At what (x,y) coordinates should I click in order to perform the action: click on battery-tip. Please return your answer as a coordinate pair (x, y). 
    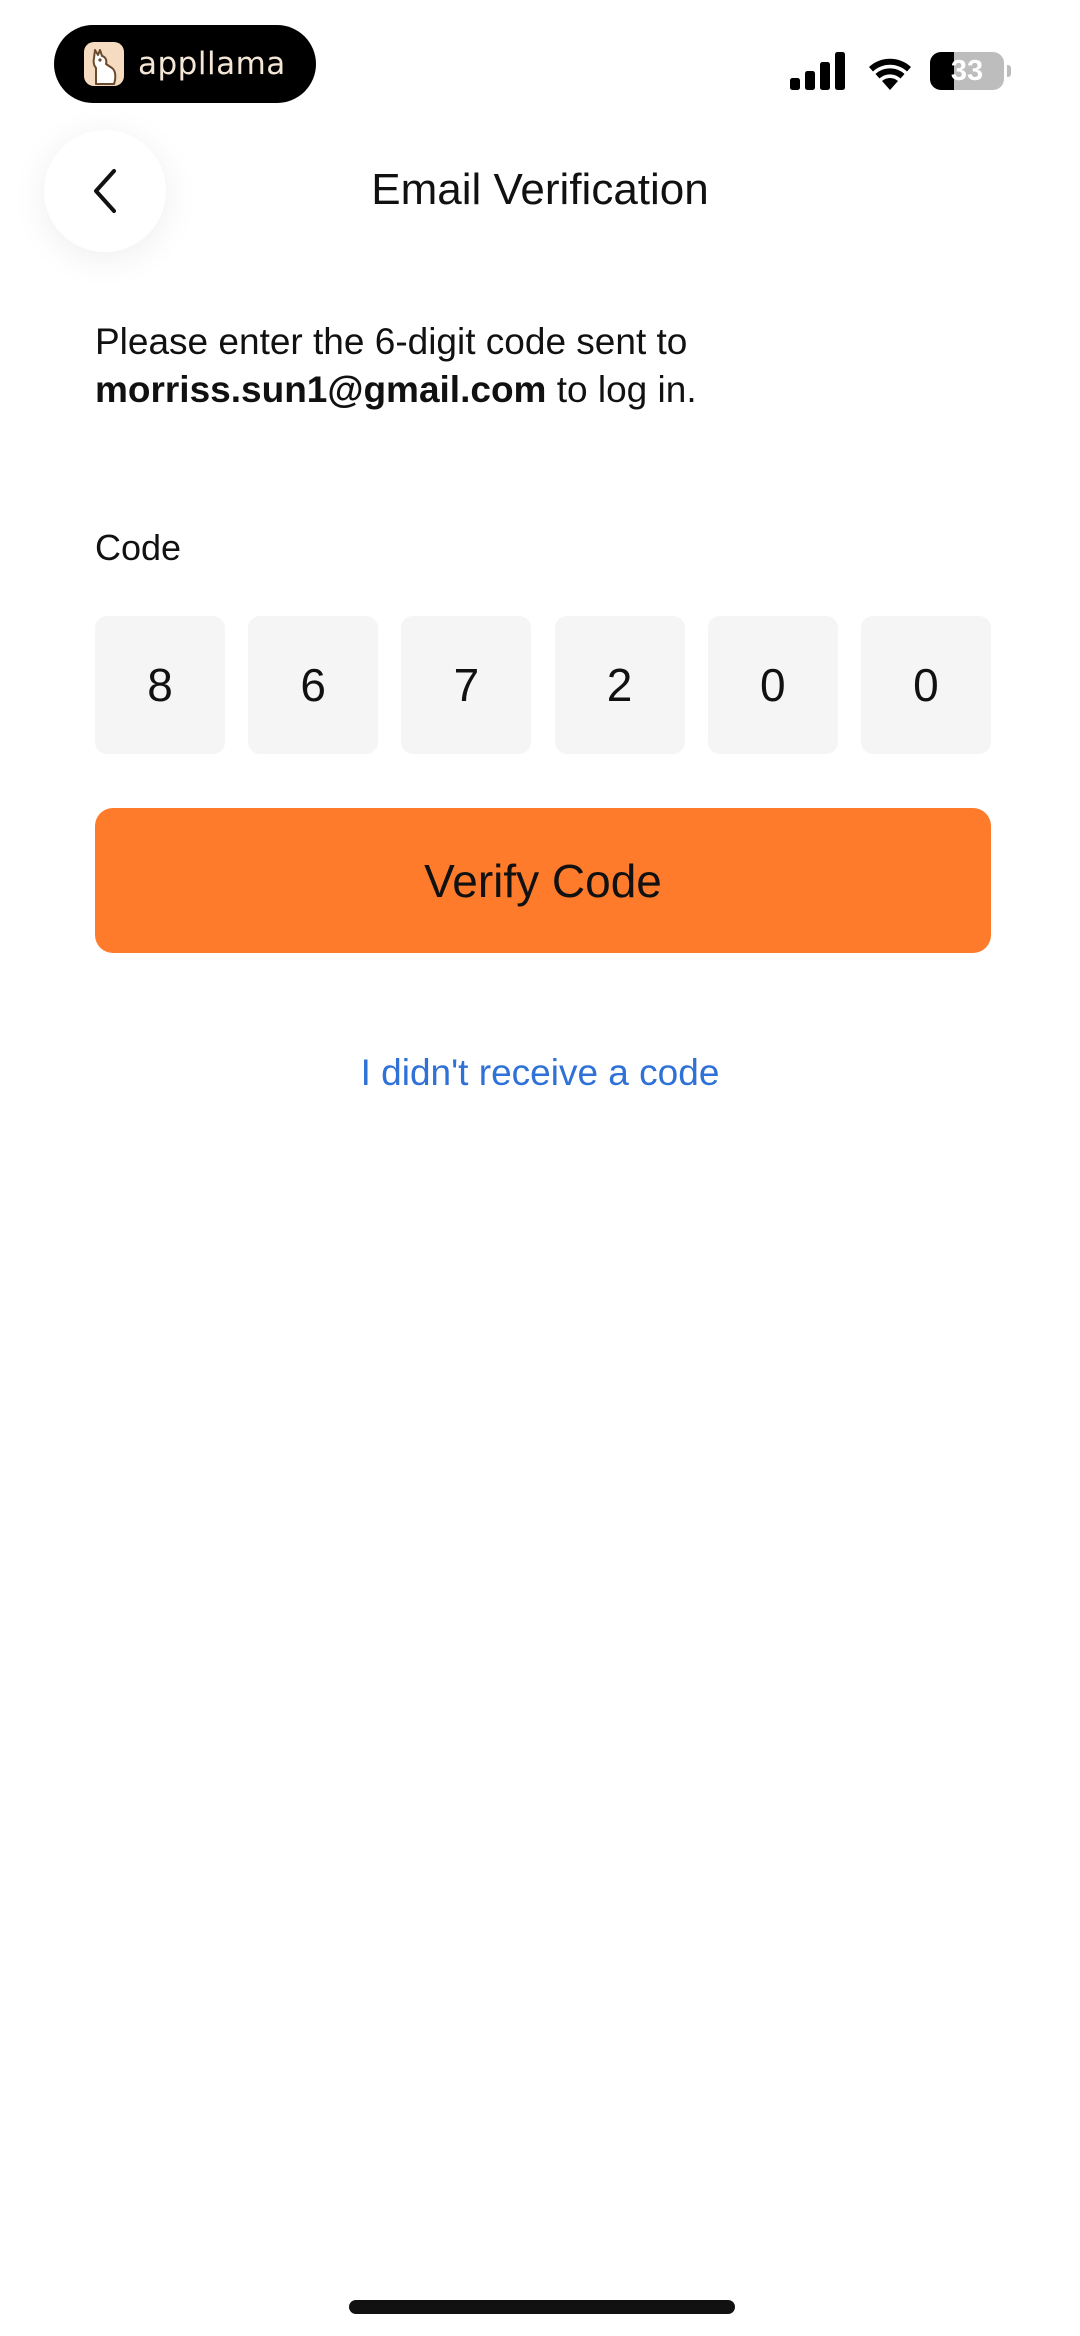
    Looking at the image, I should click on (1009, 71).